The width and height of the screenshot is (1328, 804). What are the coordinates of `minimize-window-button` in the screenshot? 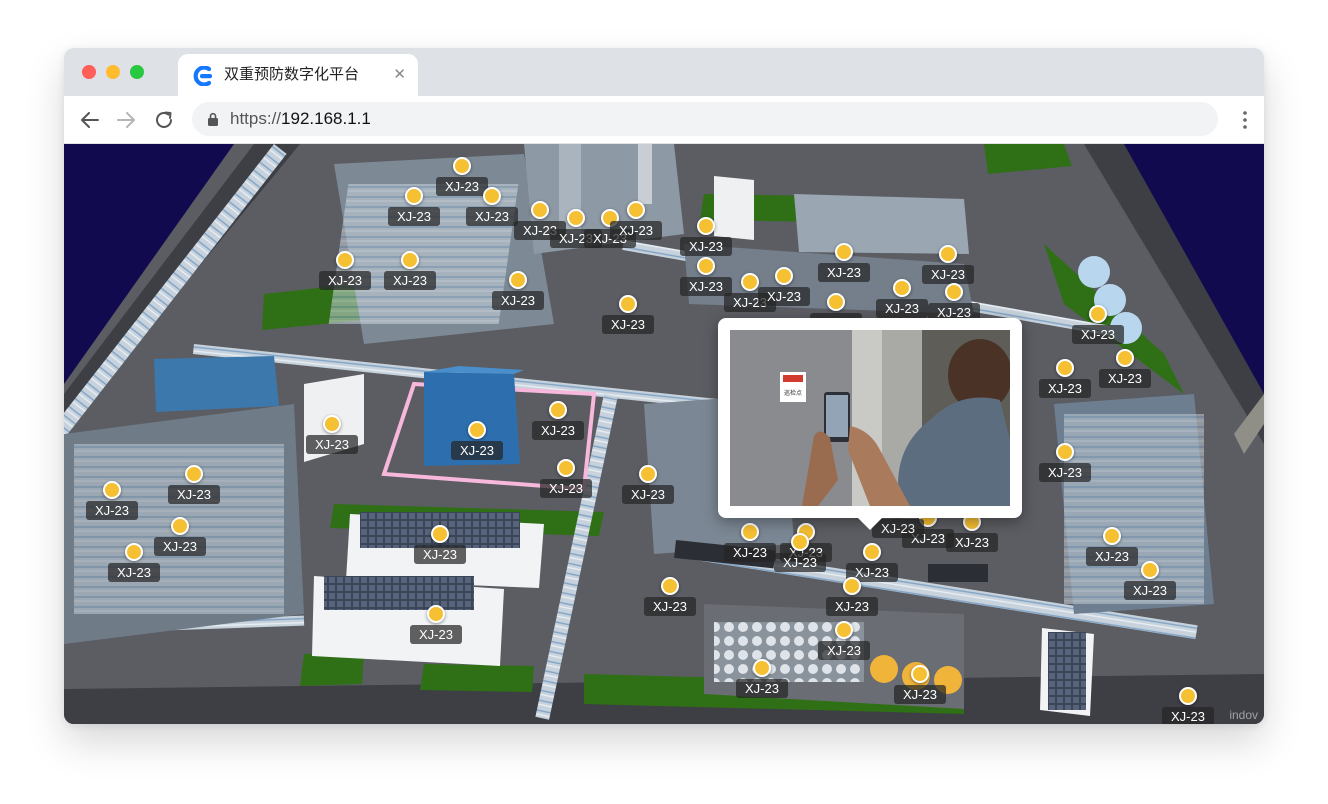 It's located at (113, 72).